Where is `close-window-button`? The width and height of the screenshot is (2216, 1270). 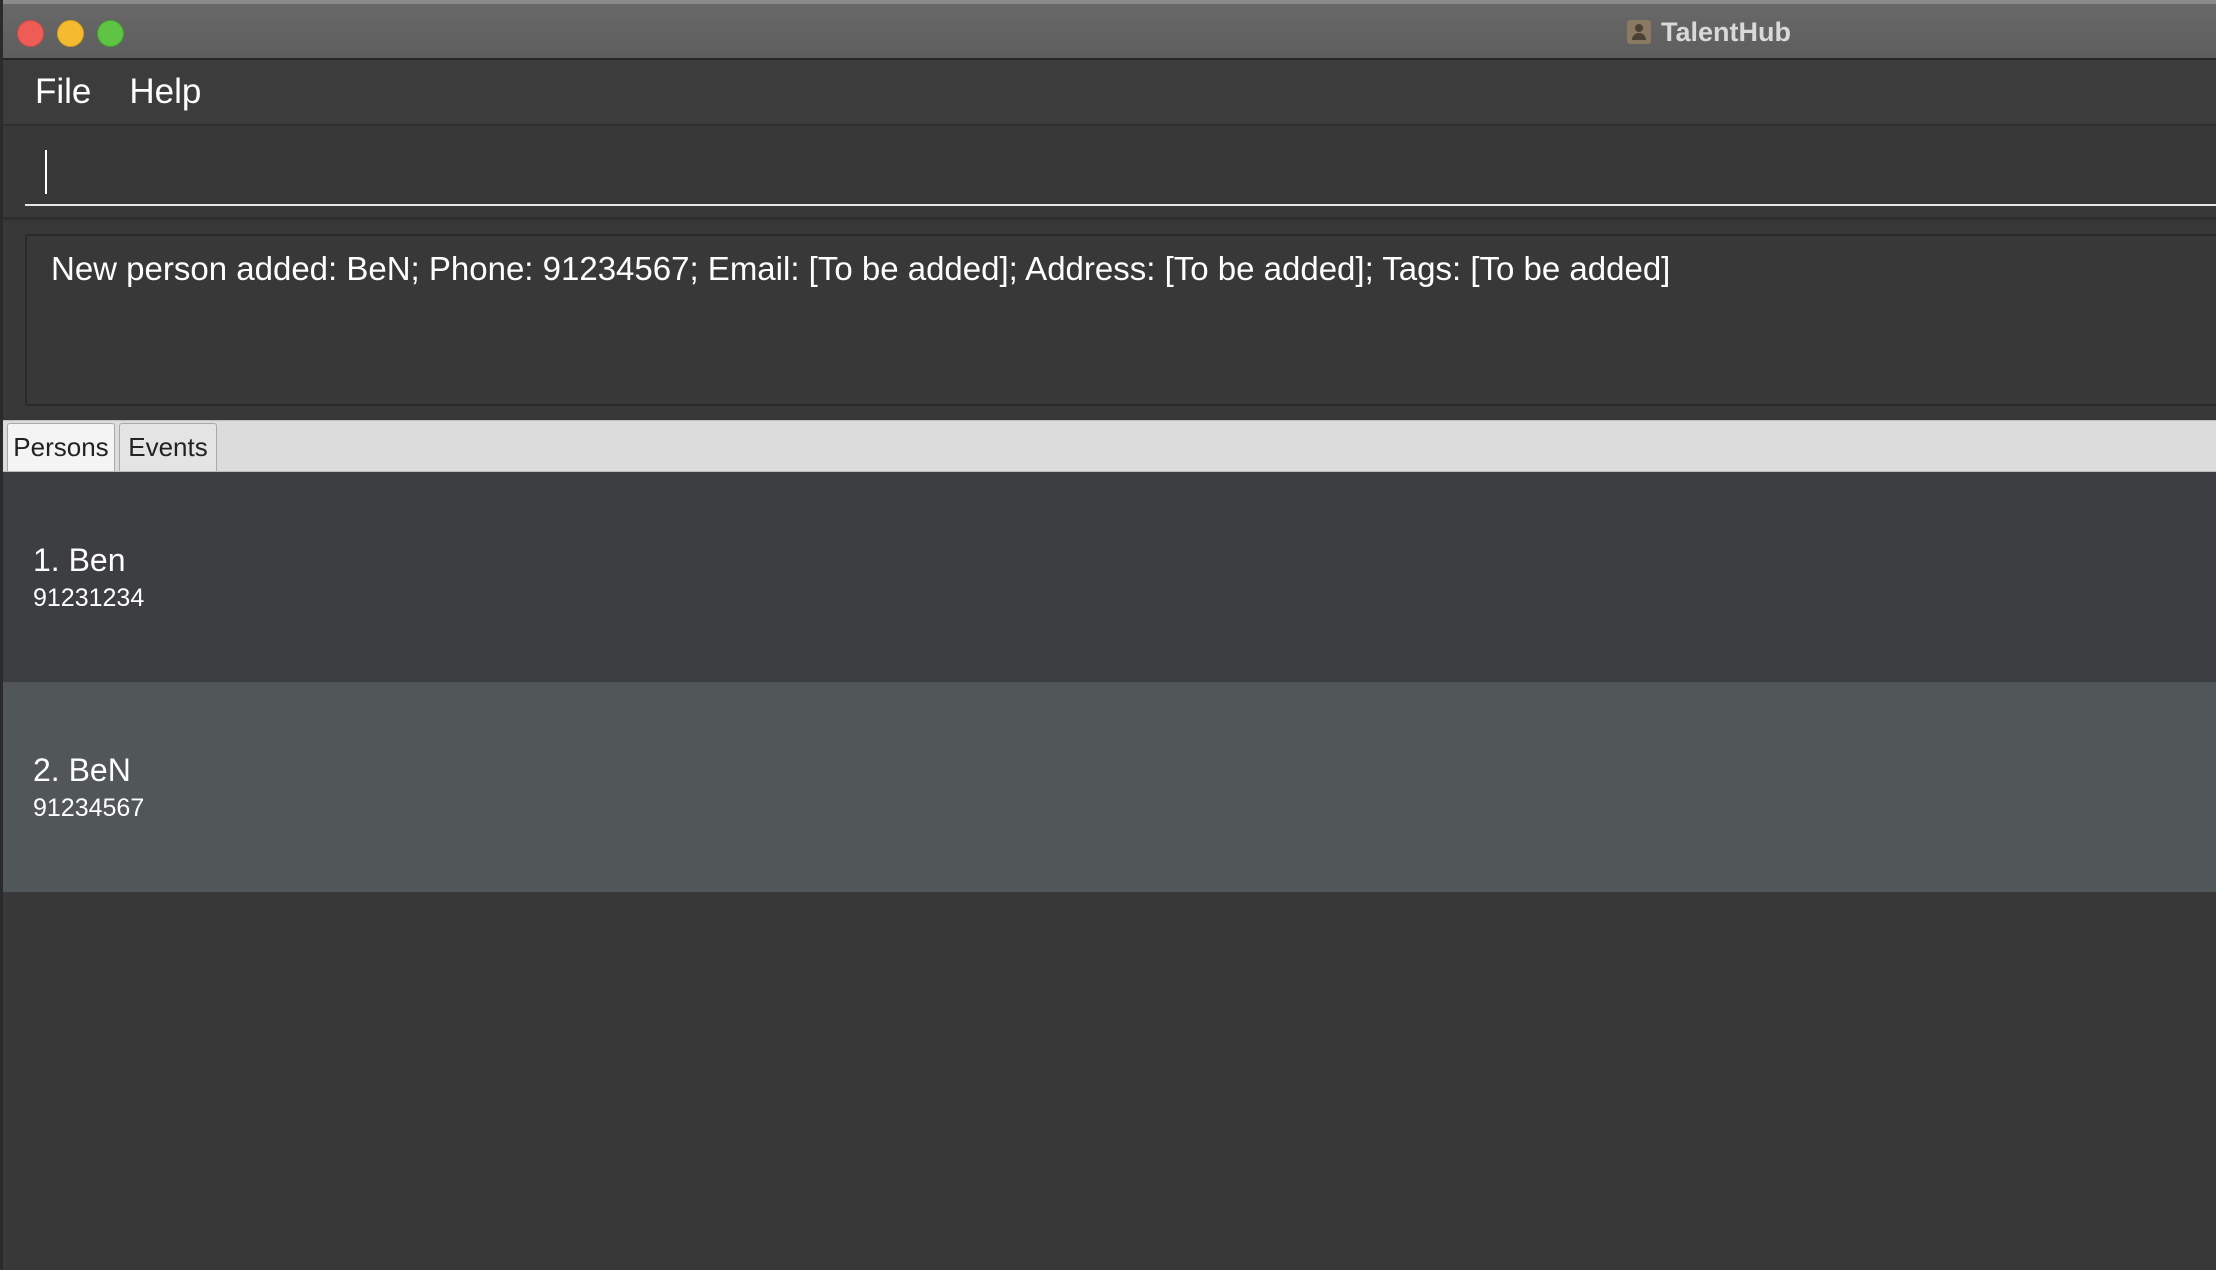 close-window-button is located at coordinates (30, 33).